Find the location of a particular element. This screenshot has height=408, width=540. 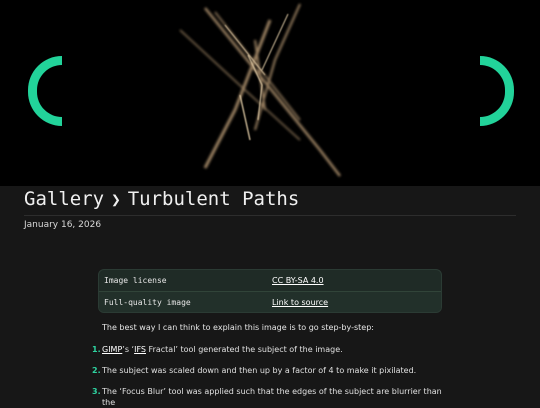

list-number: 1. is located at coordinates (96, 349).